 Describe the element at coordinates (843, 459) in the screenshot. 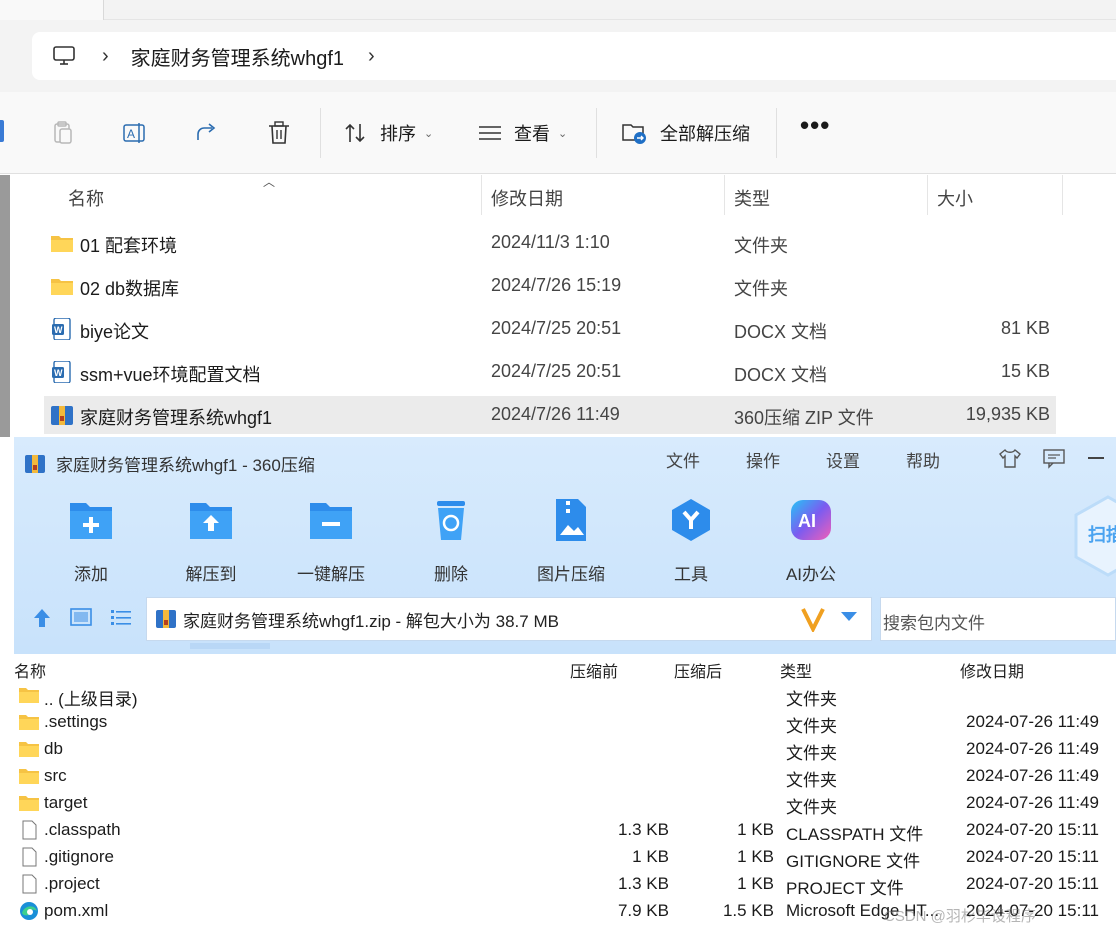

I see `menu-settings: 设置` at that location.